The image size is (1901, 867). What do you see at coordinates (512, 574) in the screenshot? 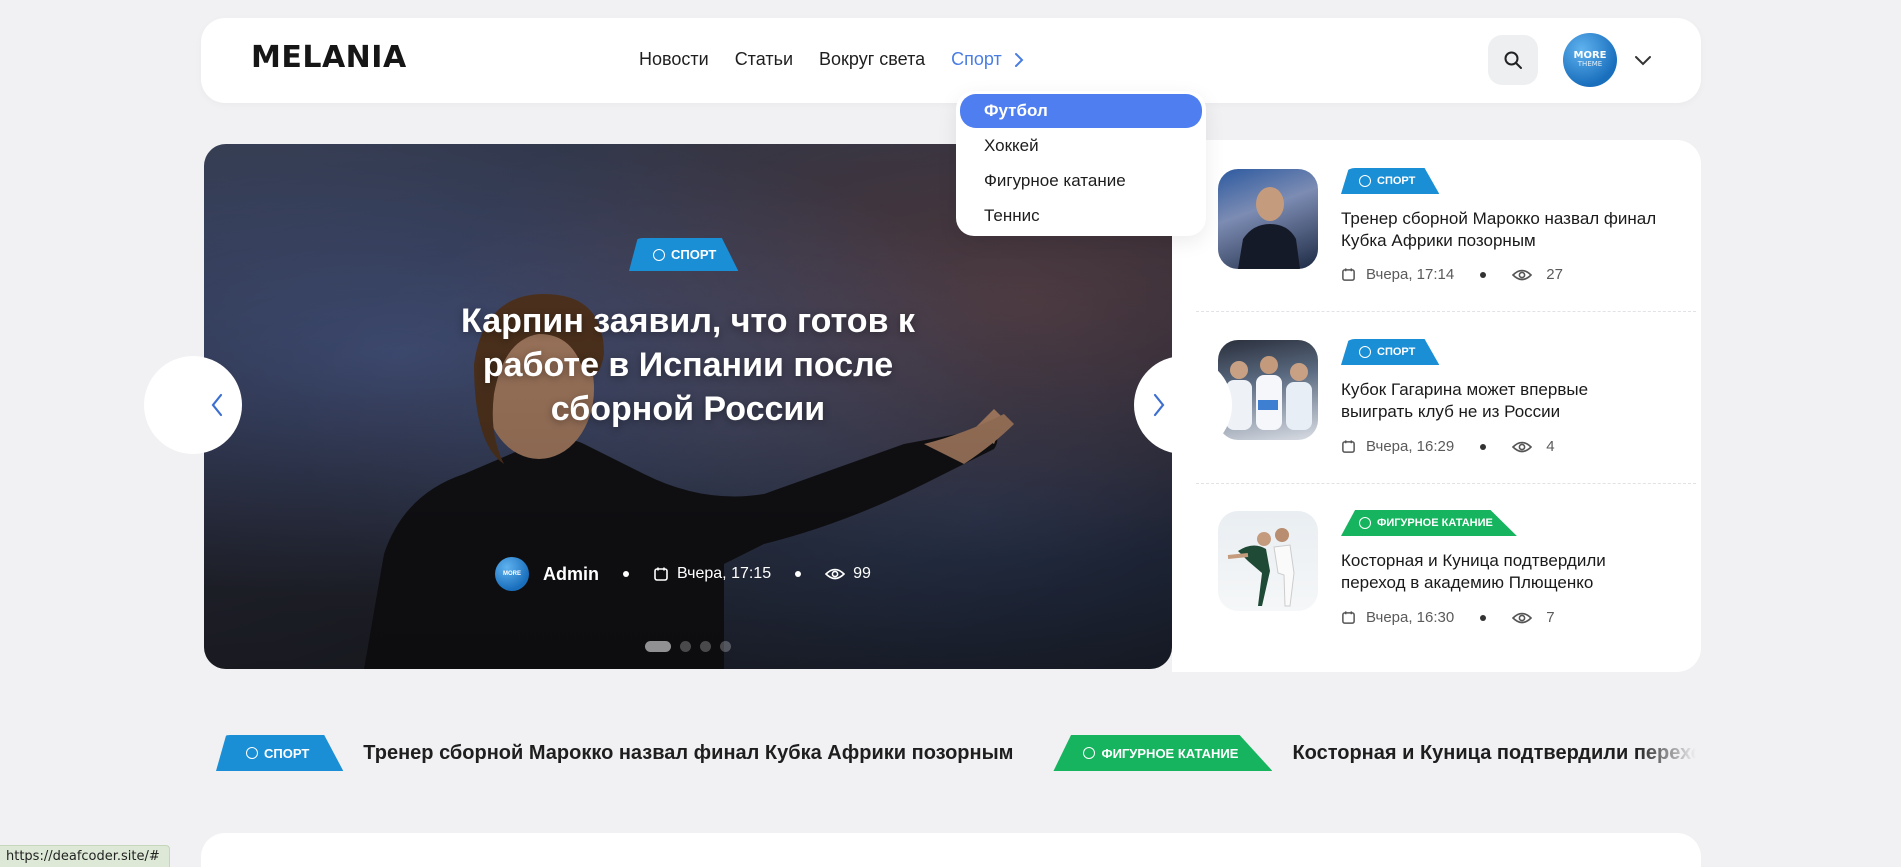
I see `author-avatar: MORE` at bounding box center [512, 574].